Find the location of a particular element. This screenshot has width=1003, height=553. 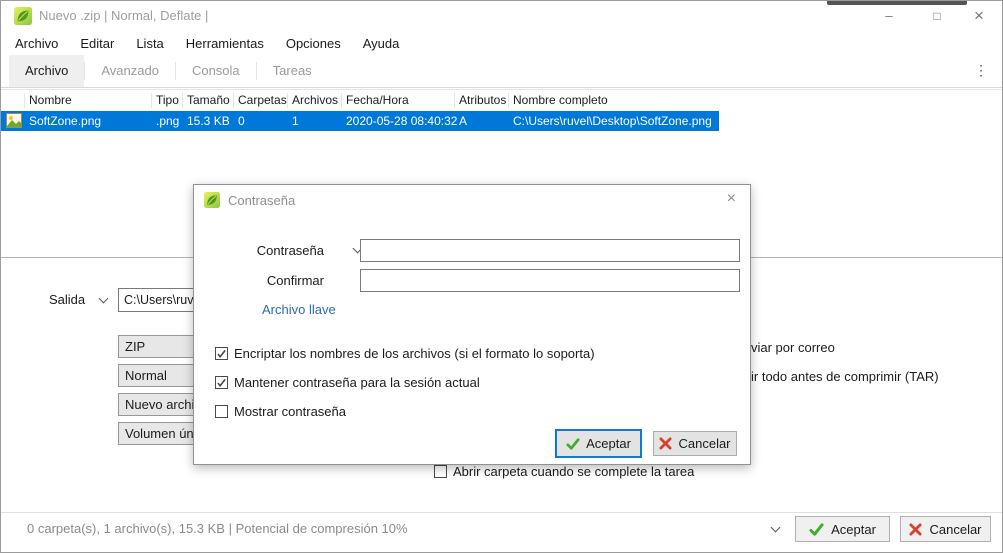

tab-strip: Archivo Avanzado Consola Tareas ⋮ is located at coordinates (501, 71).